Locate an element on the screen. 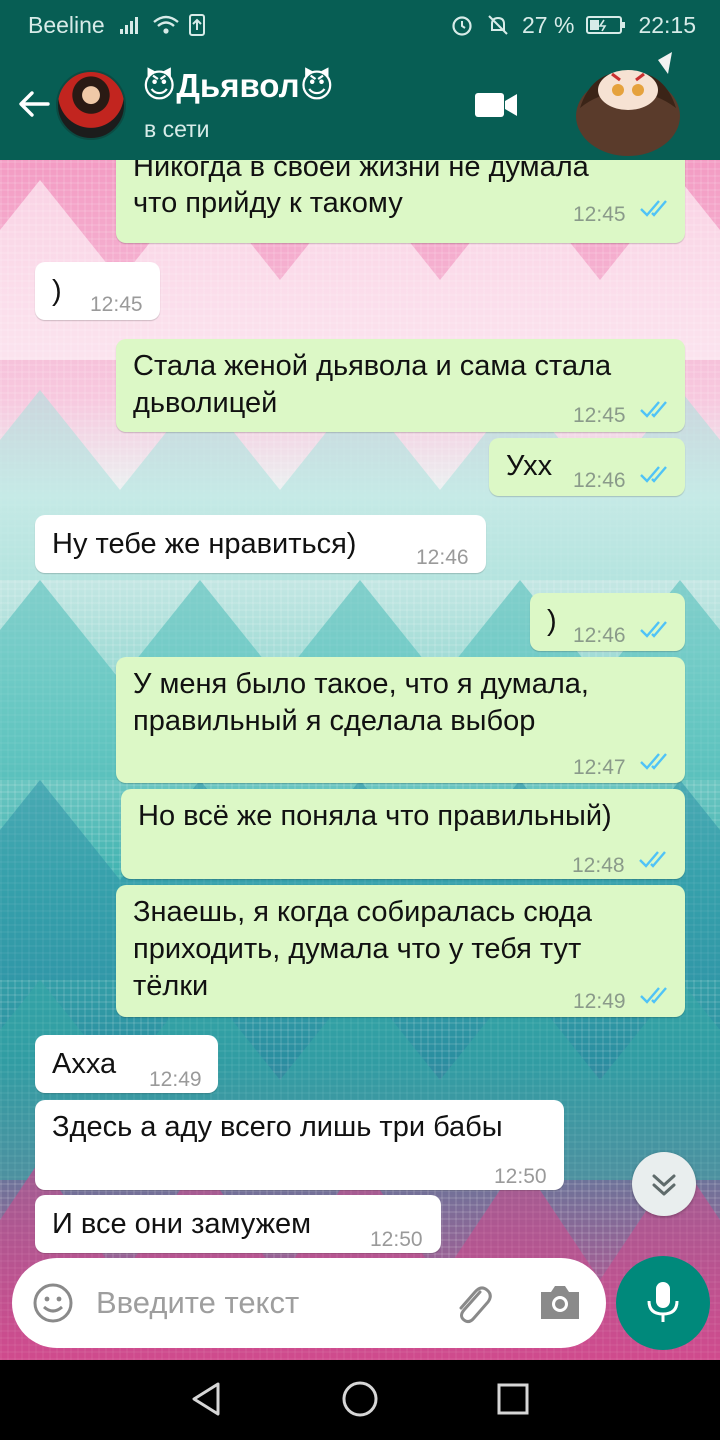 The height and width of the screenshot is (1440, 720). message-bubble-outgoing: Ухх 12:46 is located at coordinates (587, 467).